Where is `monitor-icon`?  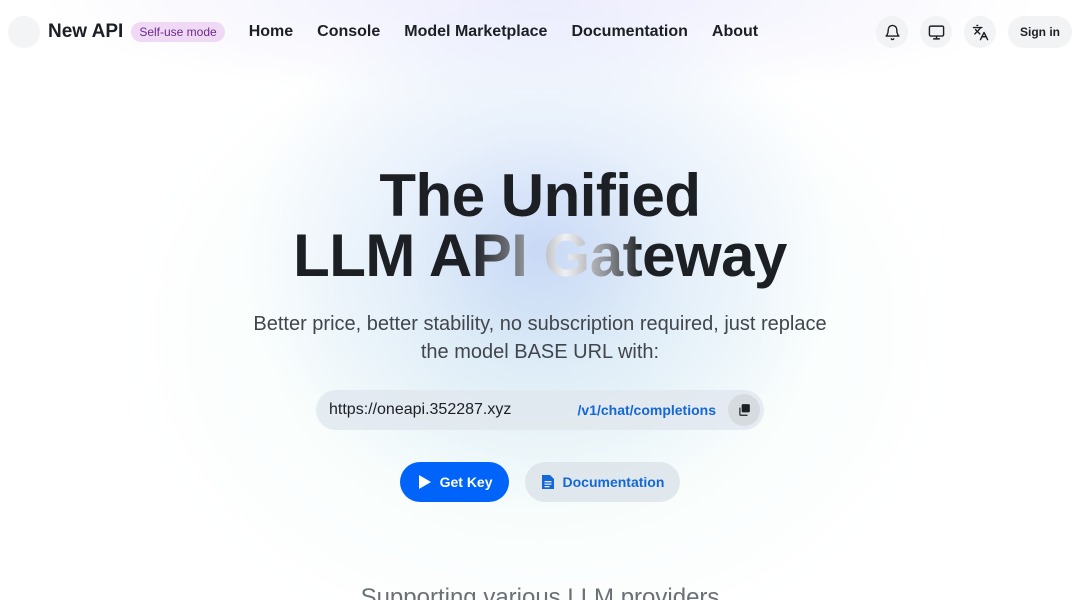 monitor-icon is located at coordinates (936, 32).